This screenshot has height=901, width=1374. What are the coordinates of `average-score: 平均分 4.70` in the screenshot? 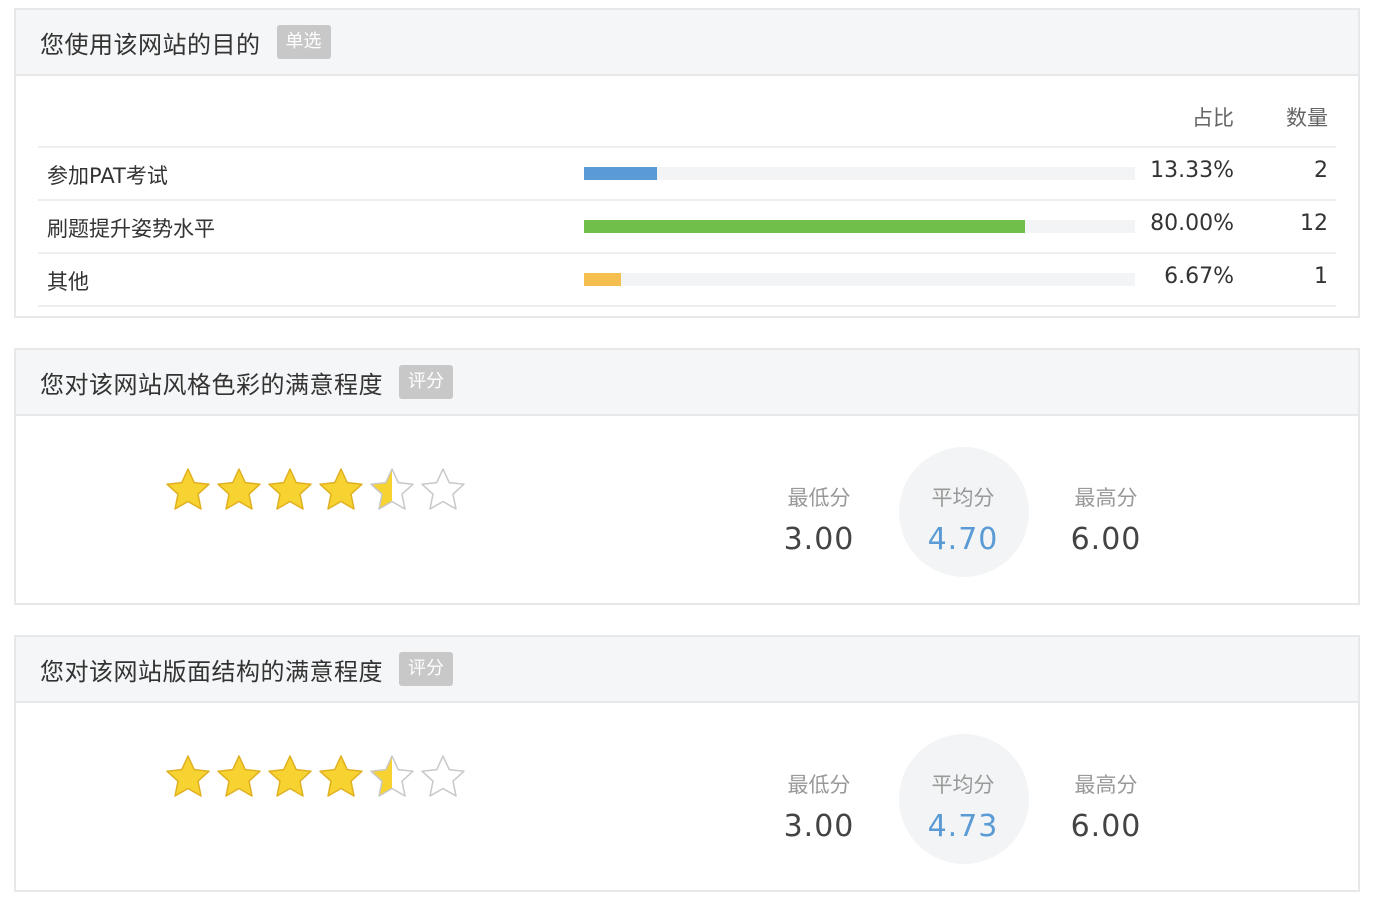 It's located at (963, 519).